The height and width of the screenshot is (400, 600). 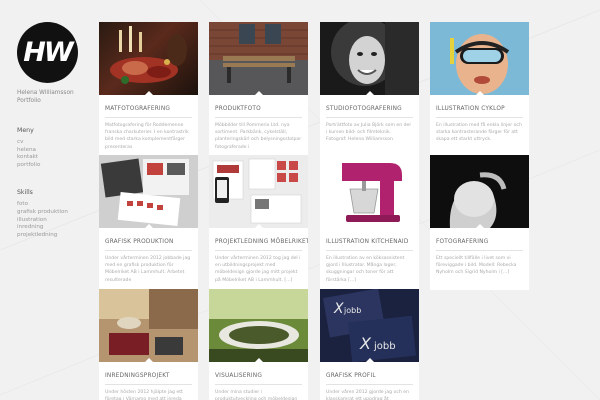 I want to click on project-collage-image, so click(x=258, y=191).